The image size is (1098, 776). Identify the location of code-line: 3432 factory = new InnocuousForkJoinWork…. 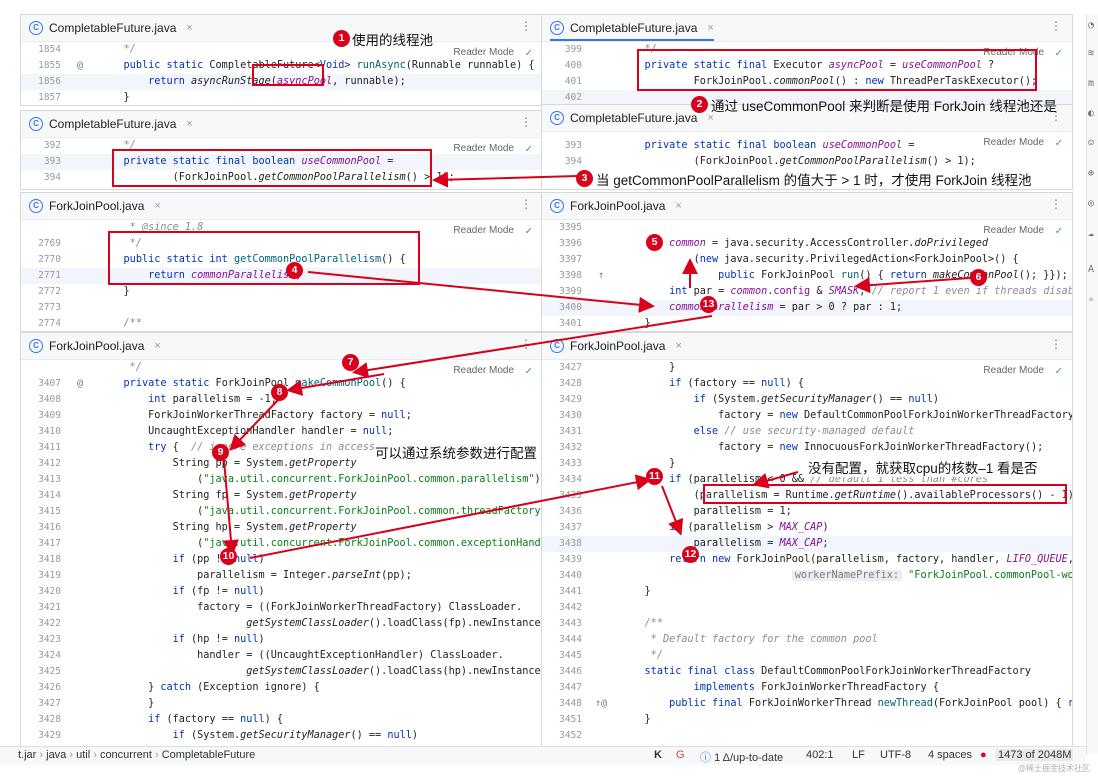
(807, 448).